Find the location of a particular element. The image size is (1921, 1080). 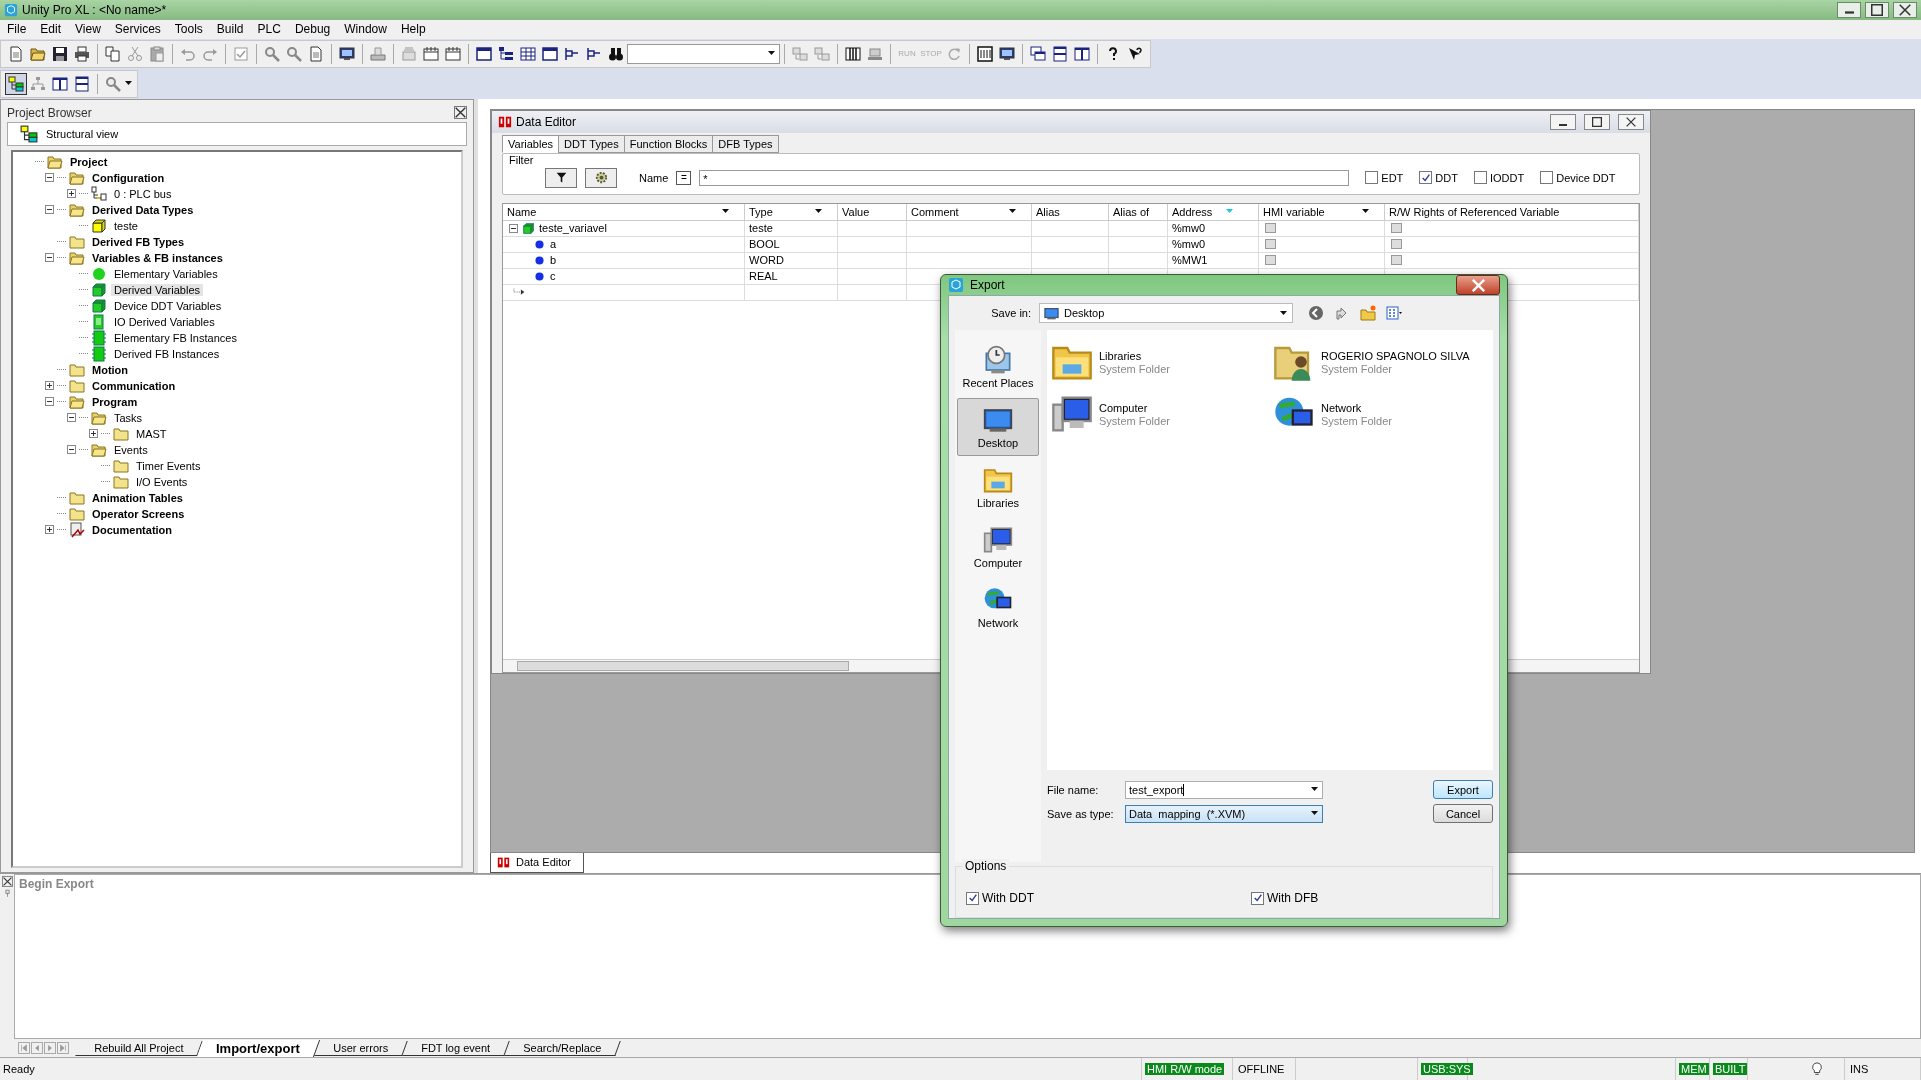

file-type-dropdown: Data mapping (*.XVM) is located at coordinates (1224, 813).